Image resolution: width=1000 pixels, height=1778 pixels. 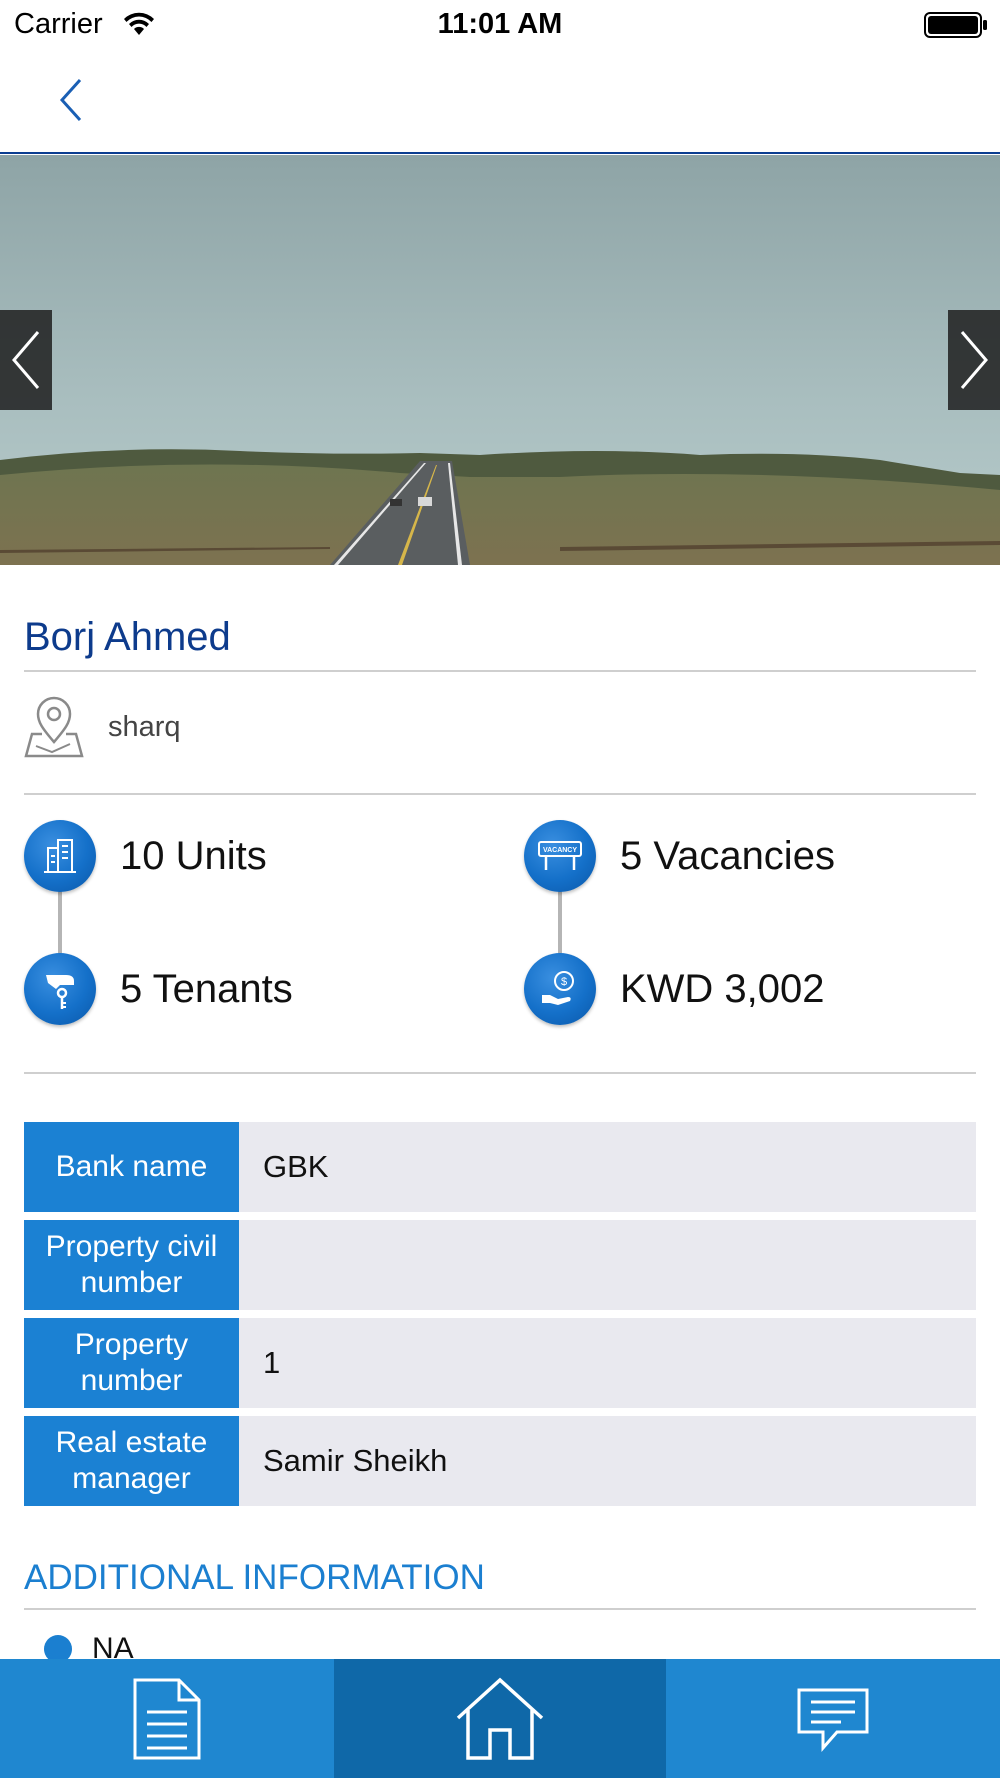 I want to click on additional-info-title: ADDITIONAL INFORMATION, so click(x=254, y=1577).